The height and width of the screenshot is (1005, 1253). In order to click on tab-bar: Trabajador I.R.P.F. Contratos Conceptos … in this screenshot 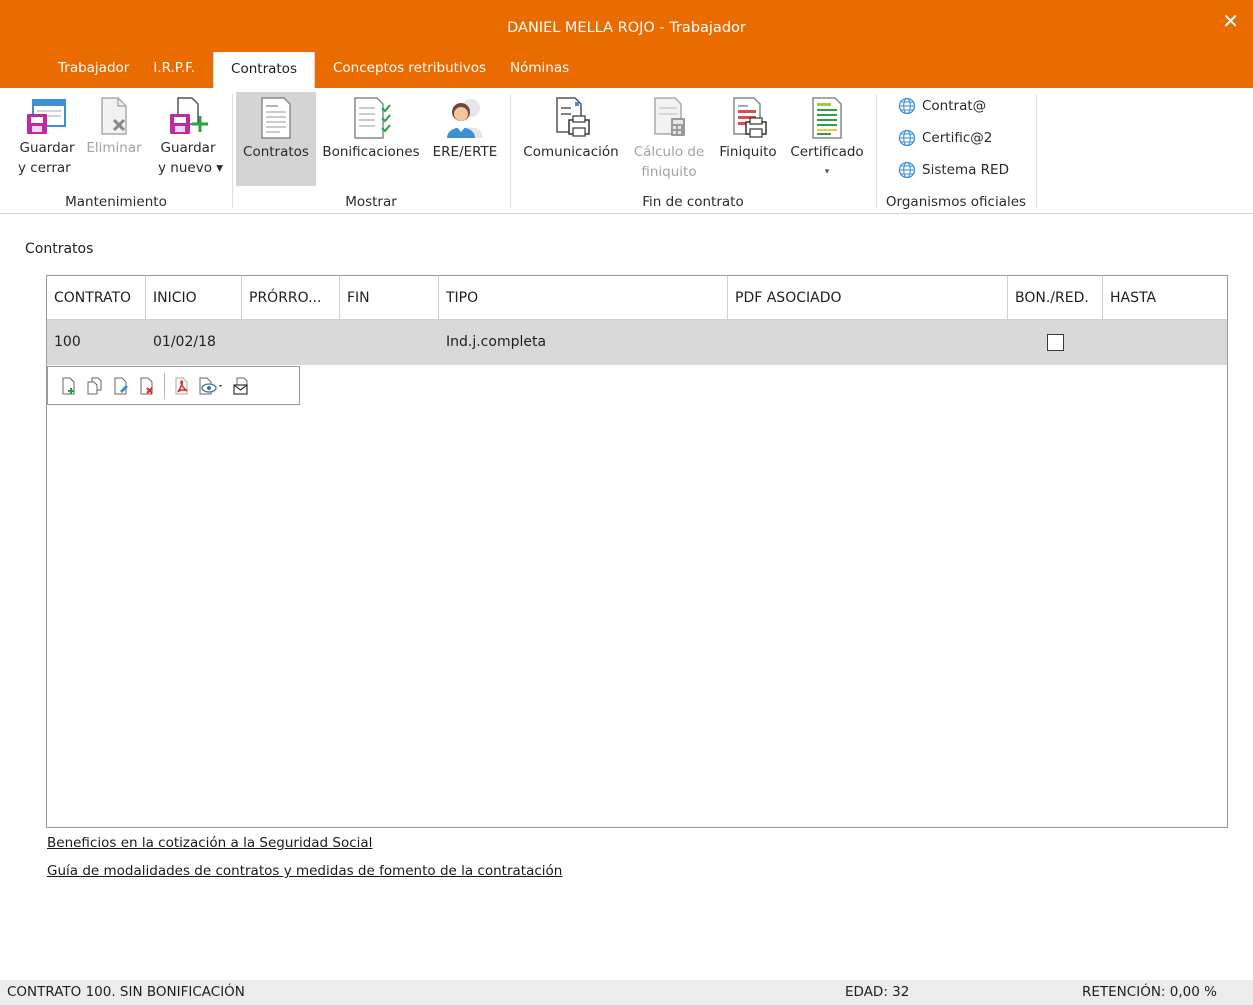, I will do `click(313, 69)`.